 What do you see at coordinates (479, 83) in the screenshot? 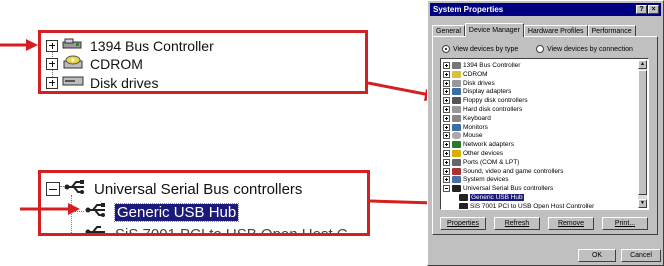
I see `tree-item-label: Disk drives` at bounding box center [479, 83].